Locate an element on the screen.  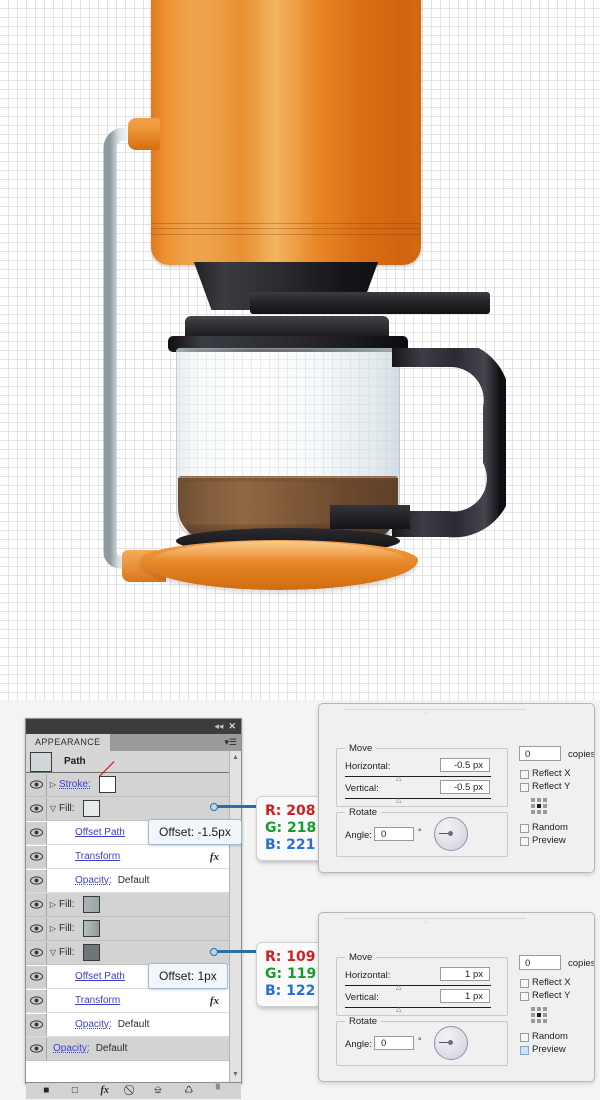
appearance-row-stroke: ▷ Stroke: is located at coordinates (133, 785).